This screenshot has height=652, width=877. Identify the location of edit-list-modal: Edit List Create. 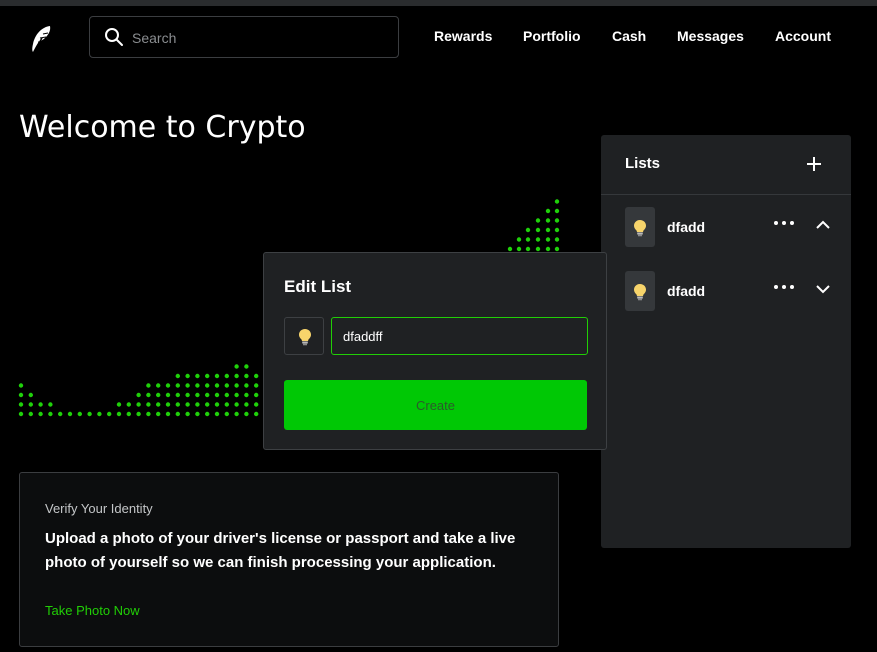
(435, 351).